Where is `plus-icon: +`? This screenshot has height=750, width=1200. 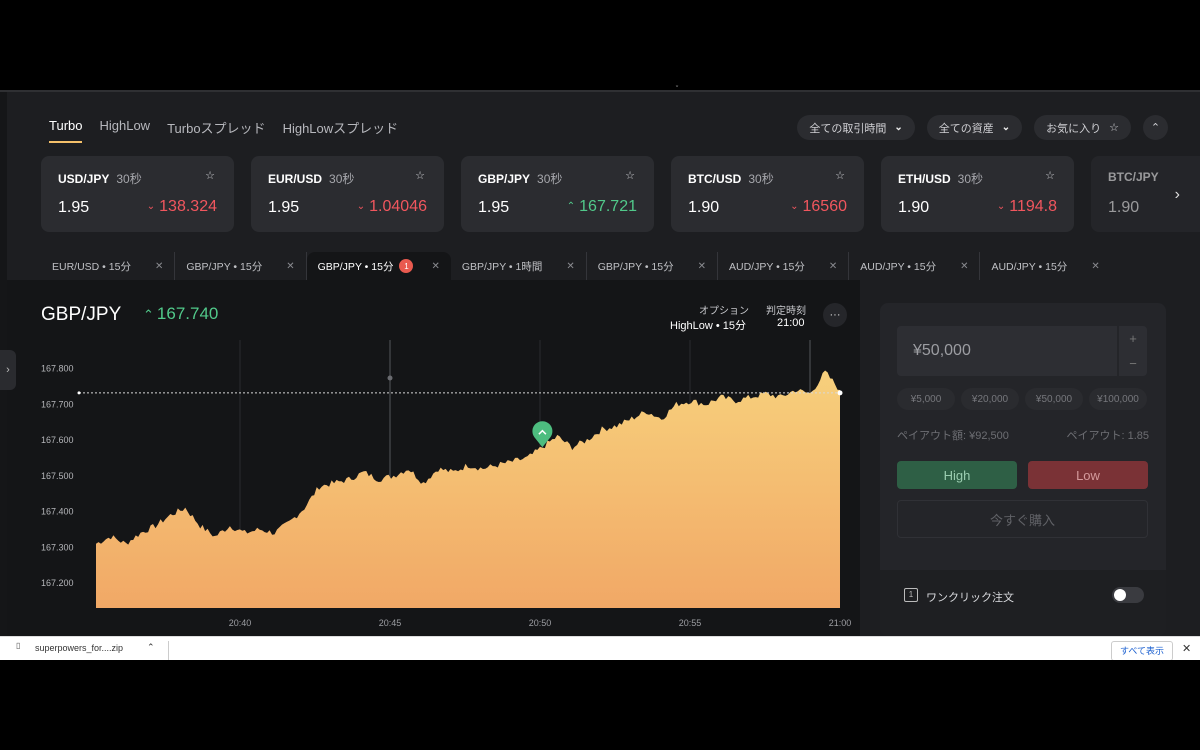
plus-icon: + is located at coordinates (1133, 338).